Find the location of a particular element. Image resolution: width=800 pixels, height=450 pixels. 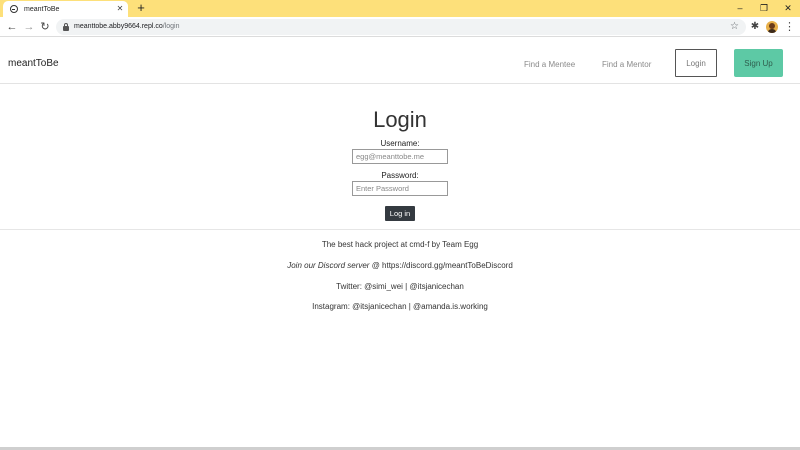

submit-button: Log in is located at coordinates (400, 213).